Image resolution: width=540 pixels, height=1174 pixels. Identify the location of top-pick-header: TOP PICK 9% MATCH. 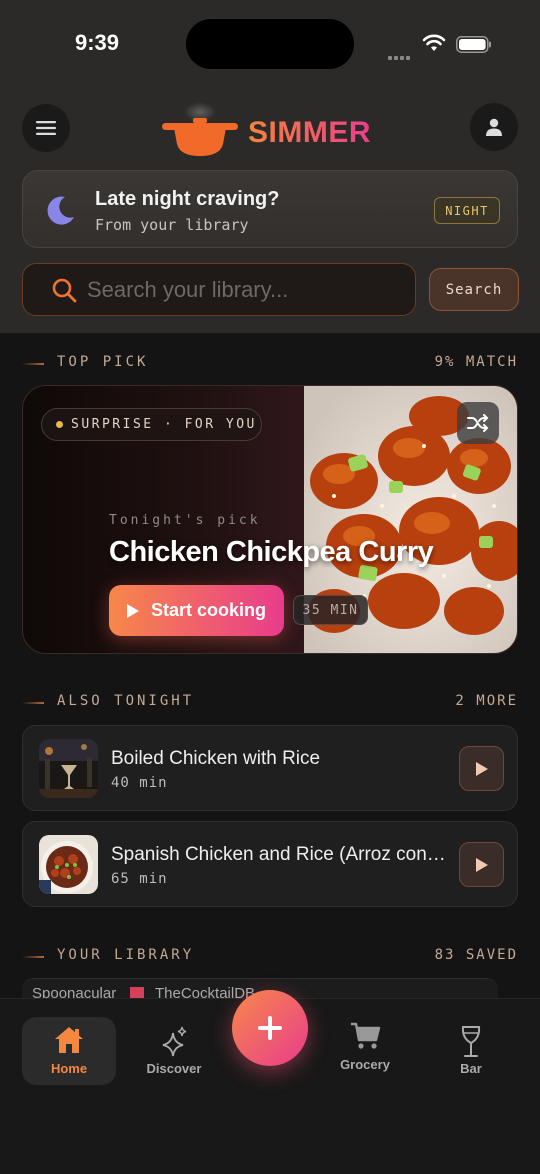
(270, 364).